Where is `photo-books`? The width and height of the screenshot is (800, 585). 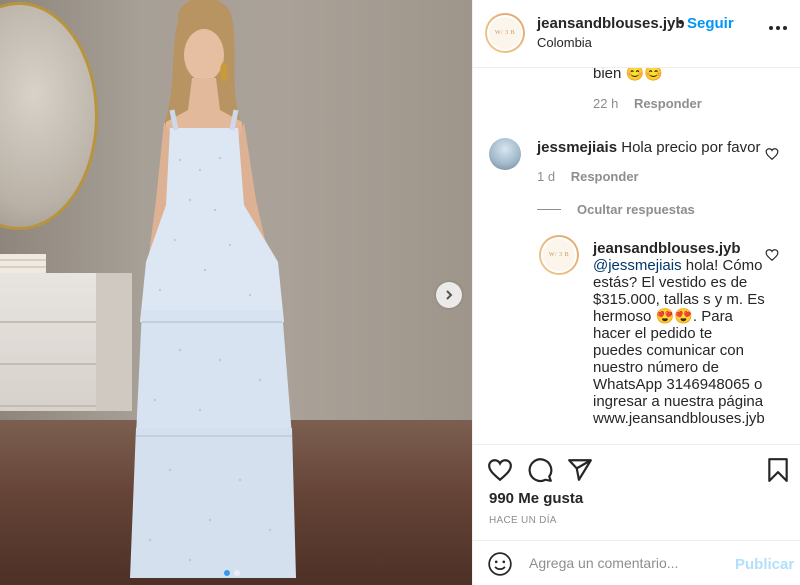 photo-books is located at coordinates (23, 264).